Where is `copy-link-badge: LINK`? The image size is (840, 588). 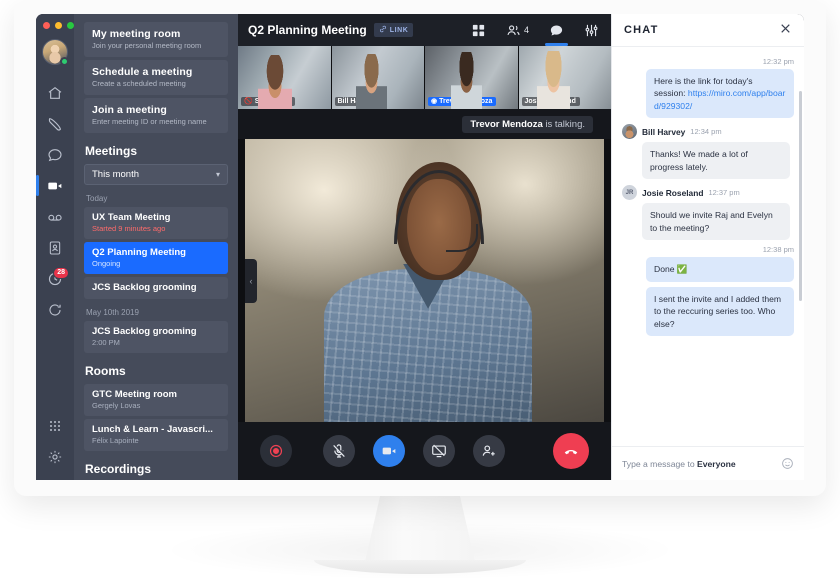 copy-link-badge: LINK is located at coordinates (393, 30).